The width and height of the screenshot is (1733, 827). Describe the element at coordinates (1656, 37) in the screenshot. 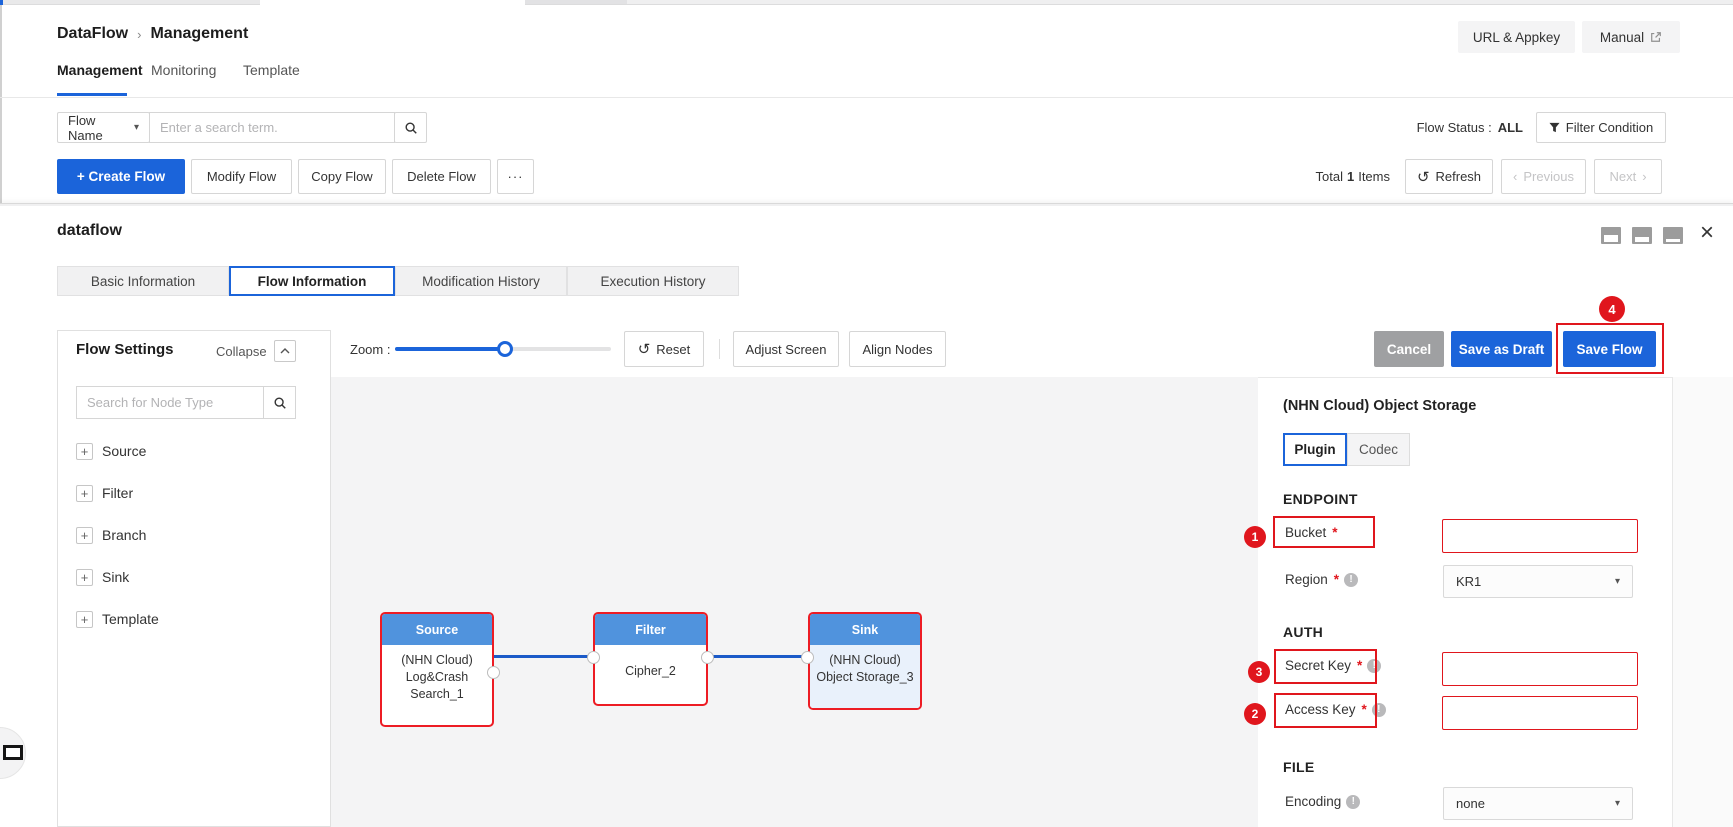

I see `external-link-icon` at that location.